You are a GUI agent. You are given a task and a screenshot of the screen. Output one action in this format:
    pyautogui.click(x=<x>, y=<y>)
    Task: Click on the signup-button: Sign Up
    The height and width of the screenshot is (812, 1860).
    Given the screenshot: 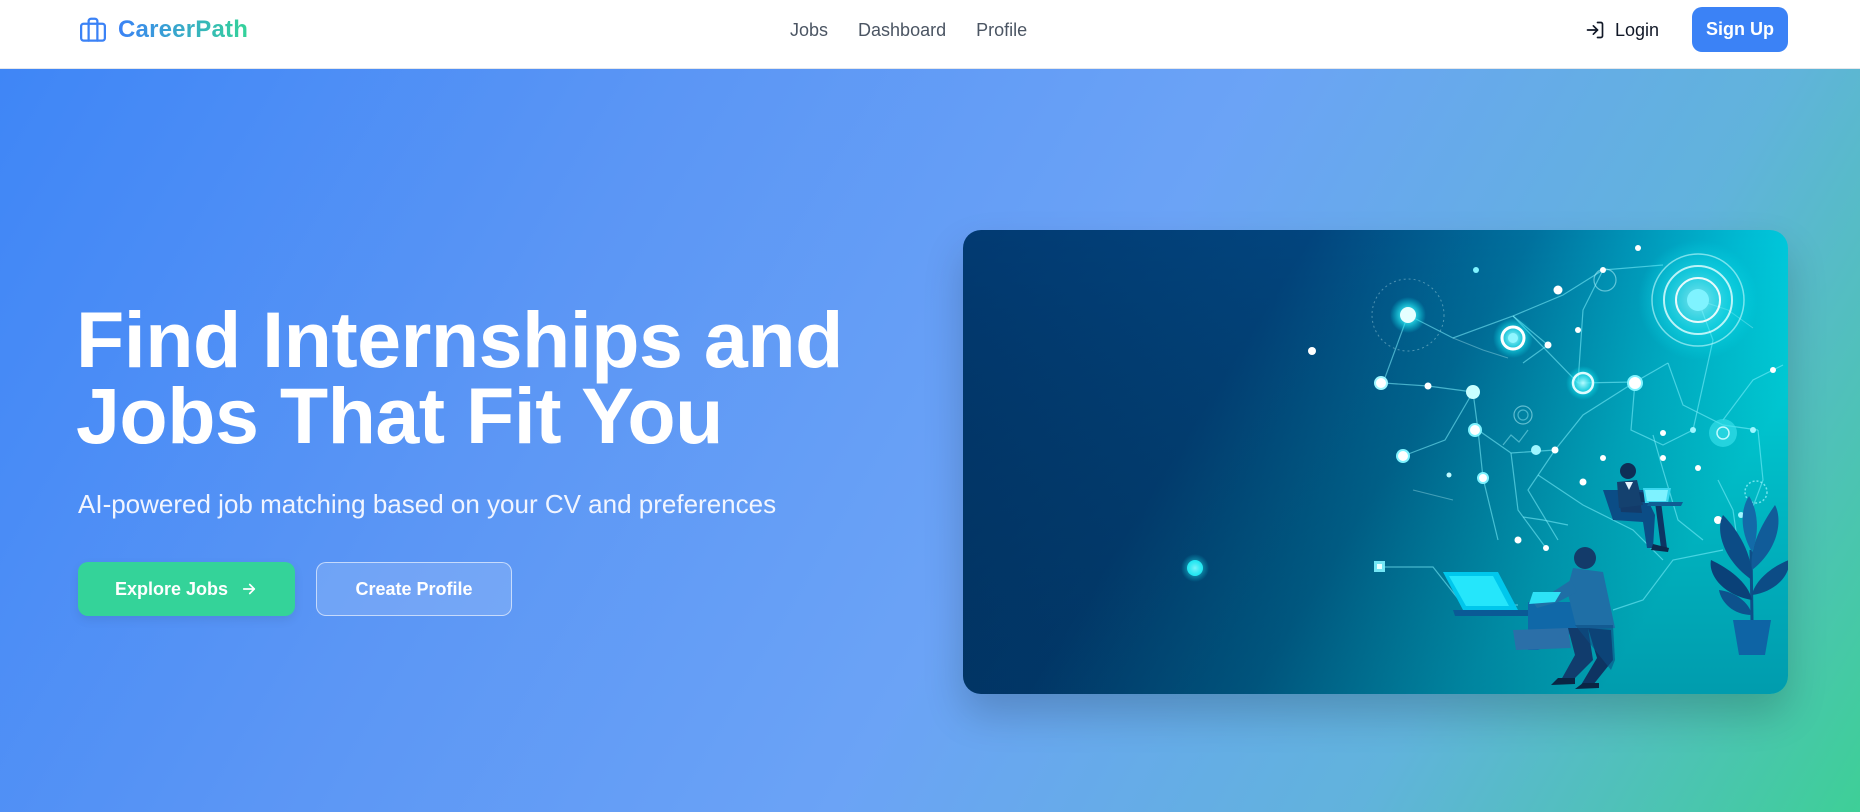 What is the action you would take?
    pyautogui.click(x=1740, y=29)
    